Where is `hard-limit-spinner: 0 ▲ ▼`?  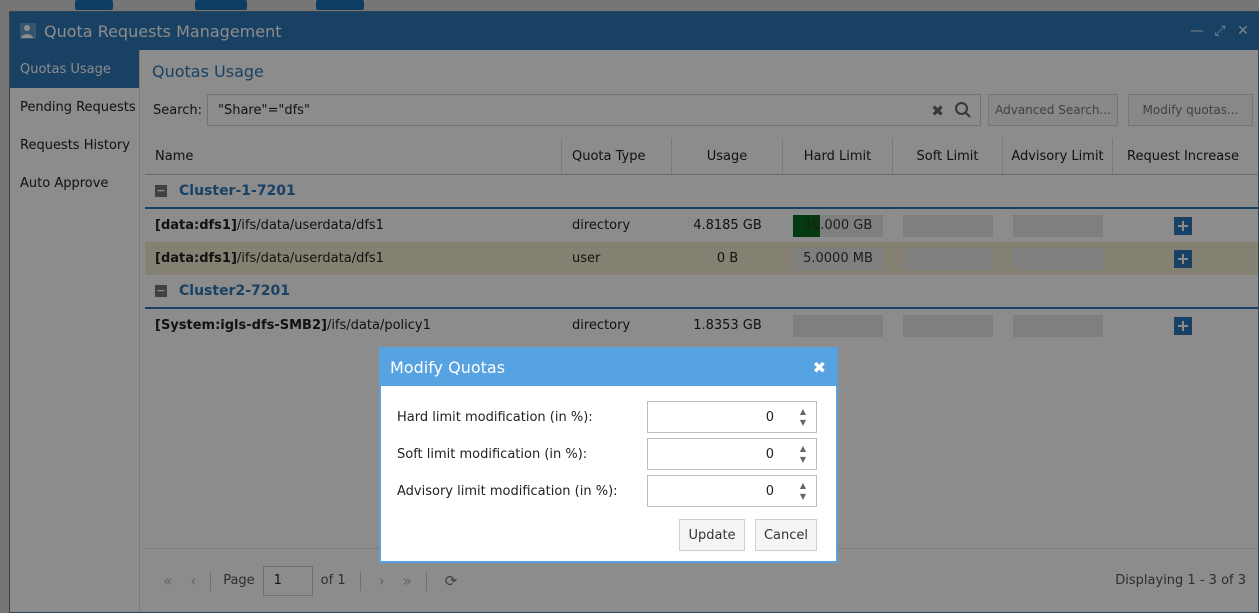
hard-limit-spinner: 0 ▲ ▼ is located at coordinates (732, 417).